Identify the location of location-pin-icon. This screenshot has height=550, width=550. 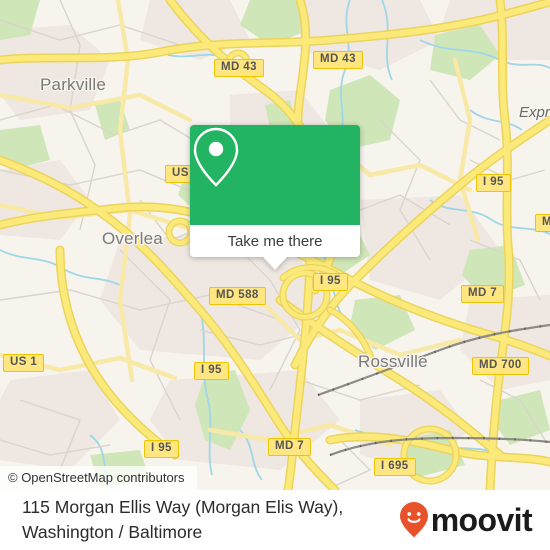
(216, 157).